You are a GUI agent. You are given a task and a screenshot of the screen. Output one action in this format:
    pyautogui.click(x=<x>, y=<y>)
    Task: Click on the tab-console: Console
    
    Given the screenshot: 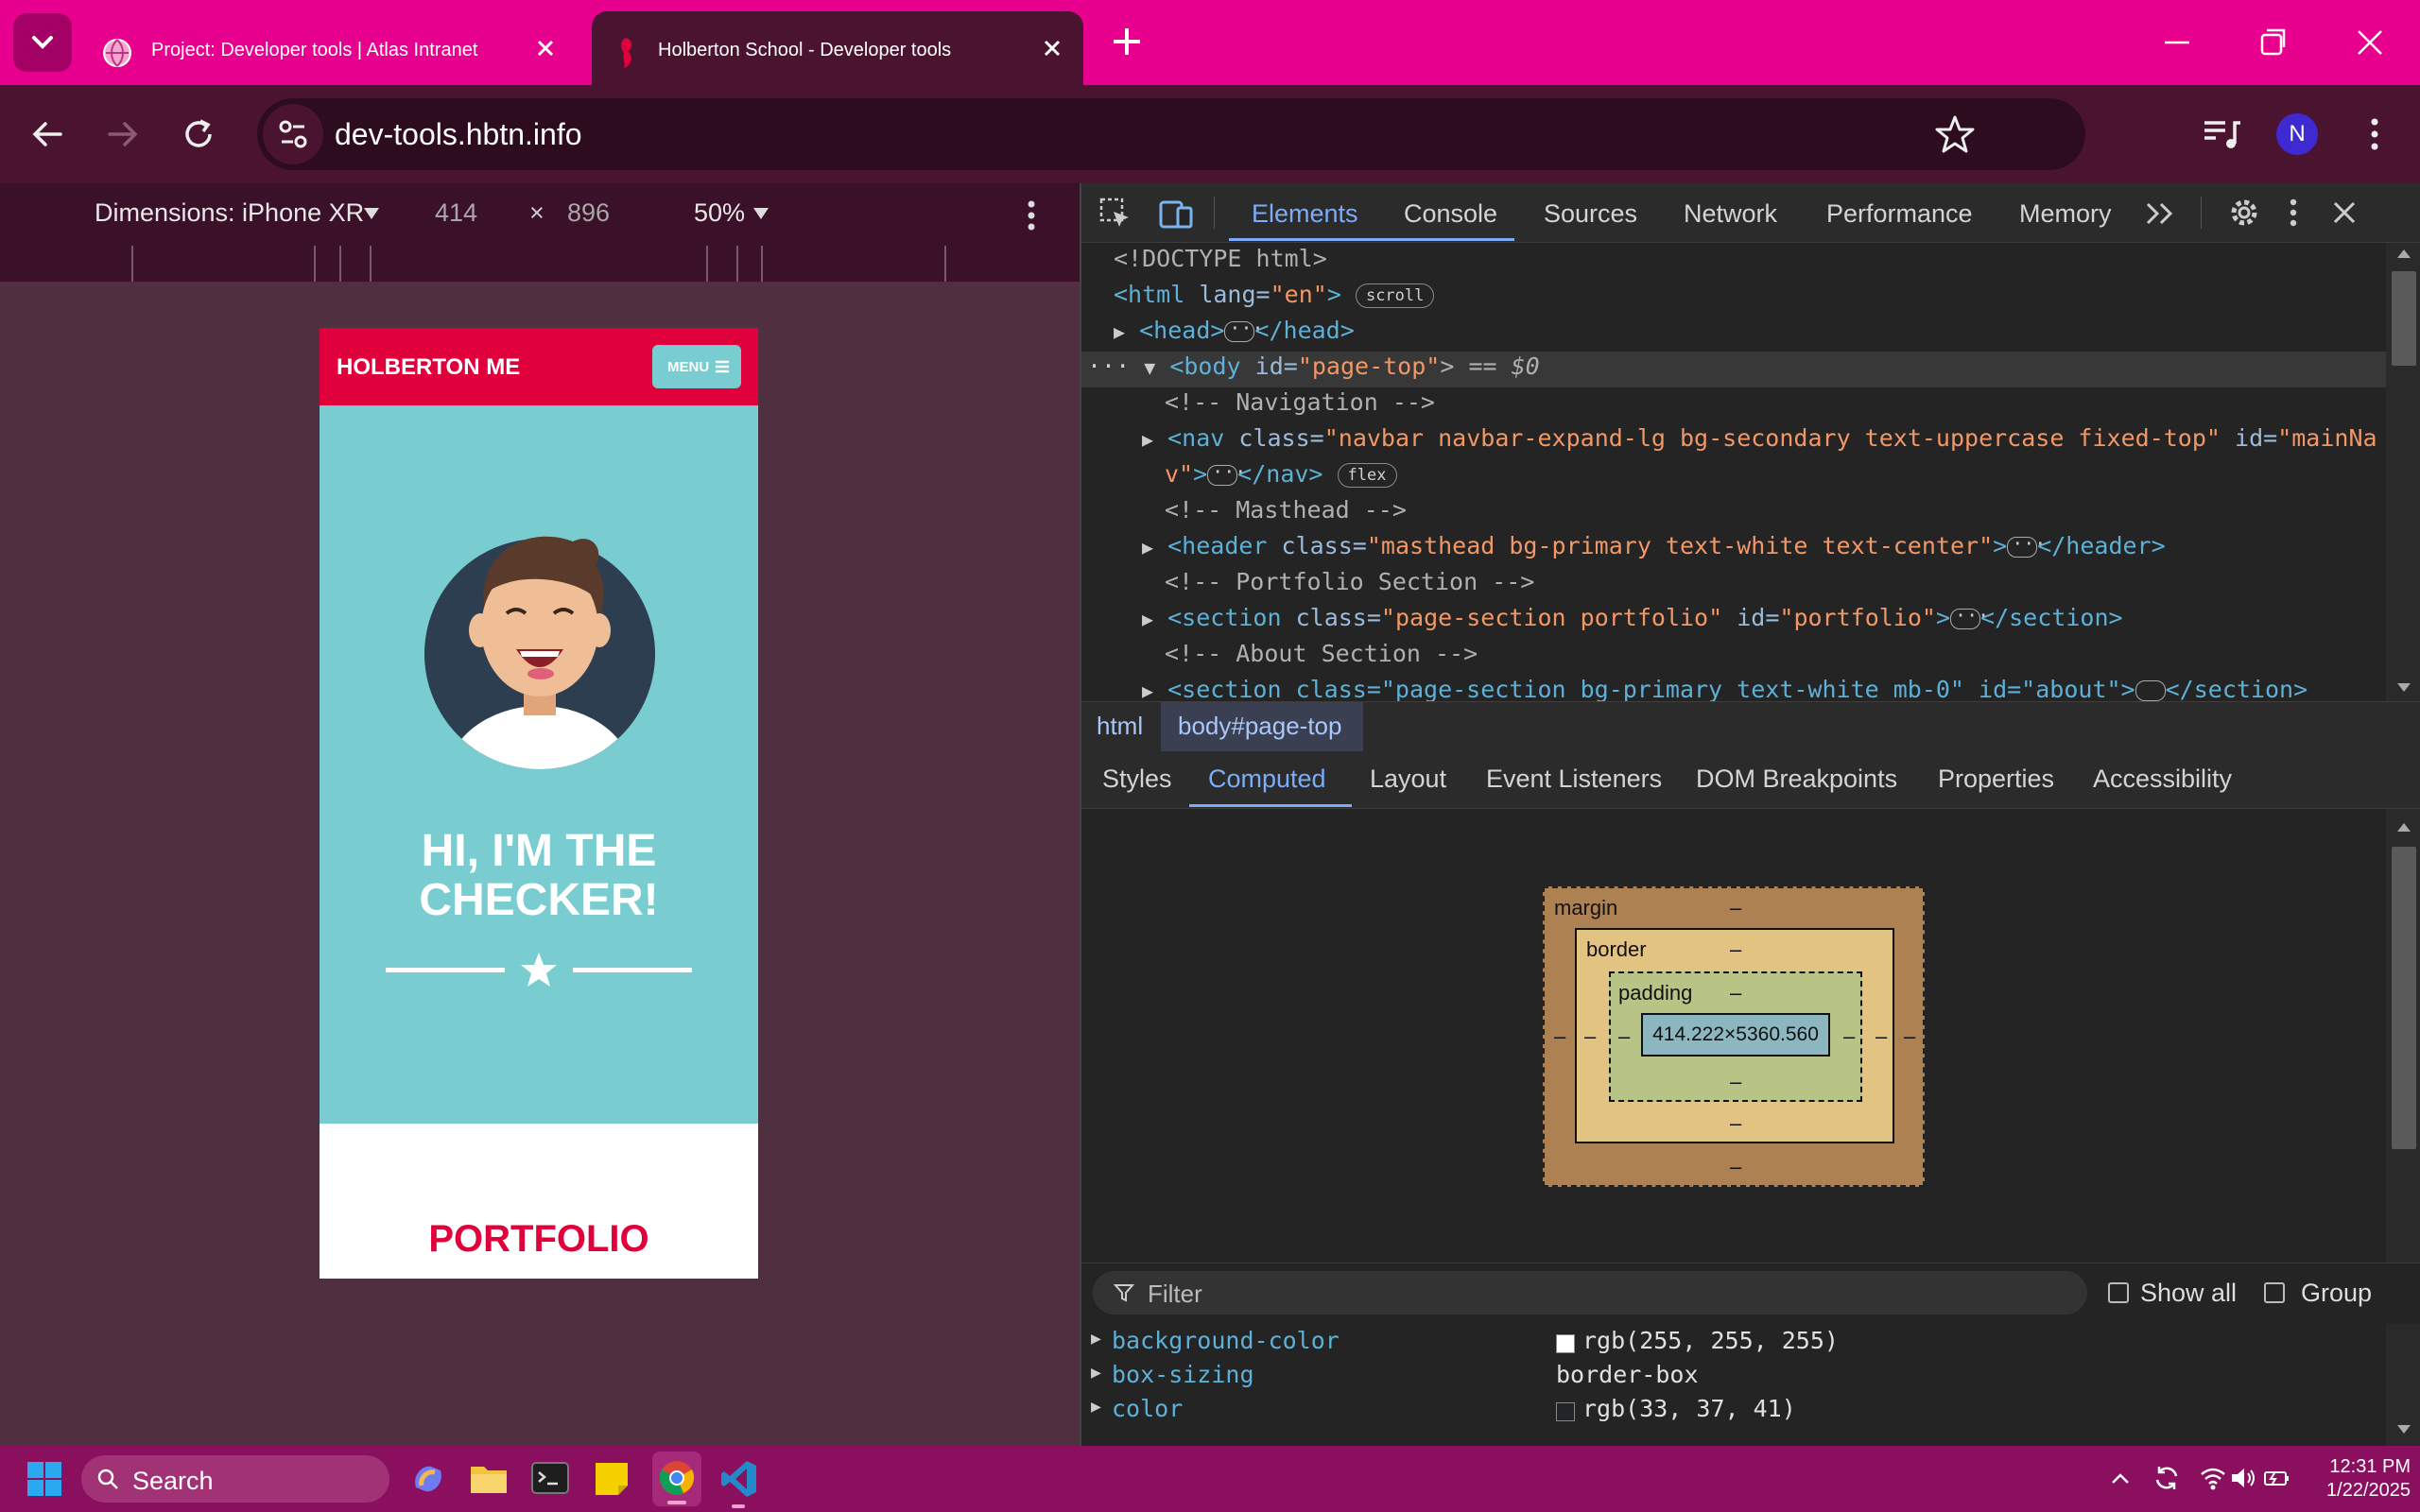 What is the action you would take?
    pyautogui.click(x=1450, y=214)
    